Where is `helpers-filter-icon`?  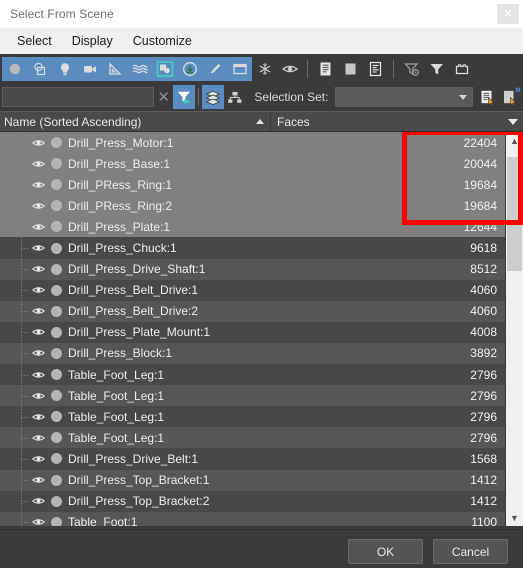
helpers-filter-icon is located at coordinates (114, 69).